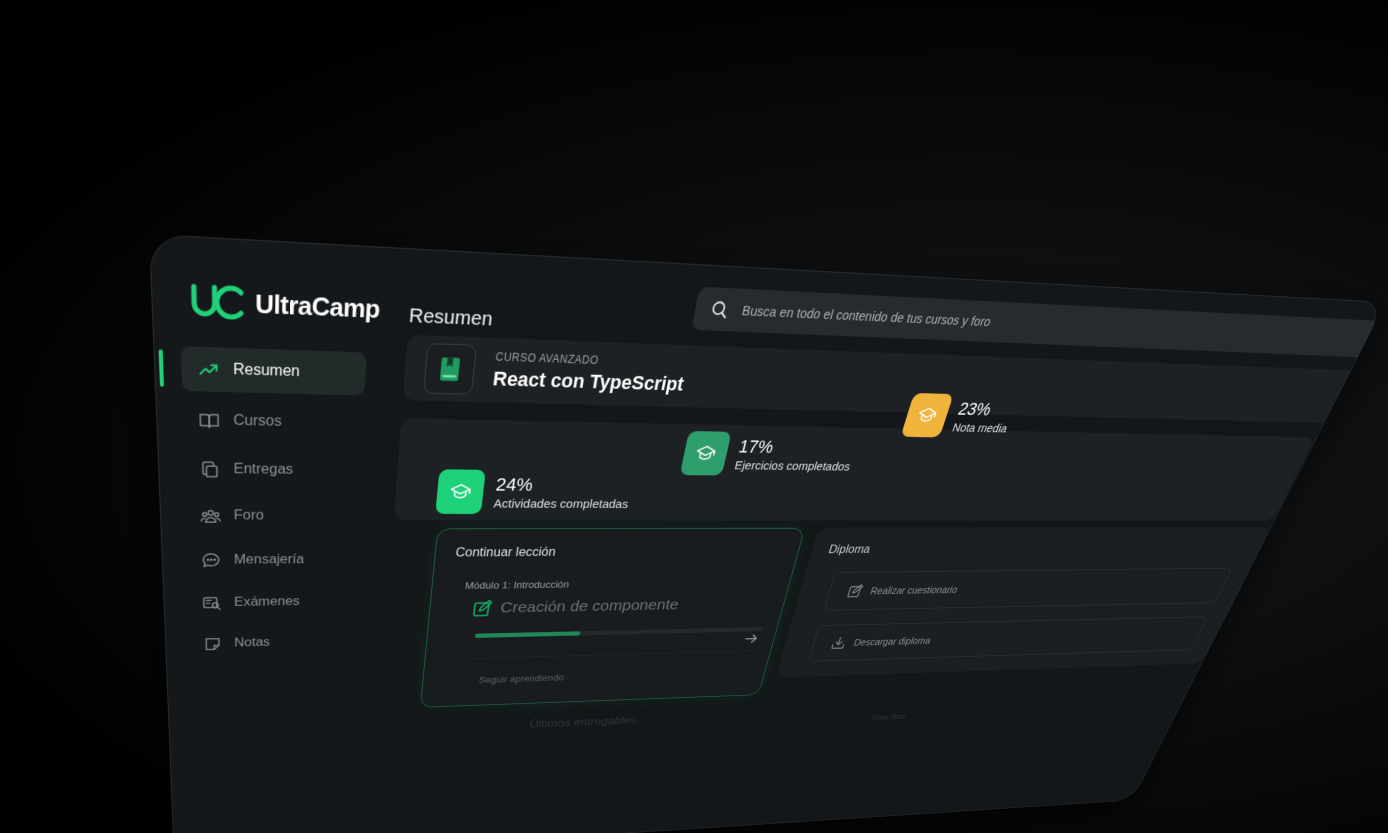 The height and width of the screenshot is (833, 1388). I want to click on lesson-progress-fill, so click(527, 634).